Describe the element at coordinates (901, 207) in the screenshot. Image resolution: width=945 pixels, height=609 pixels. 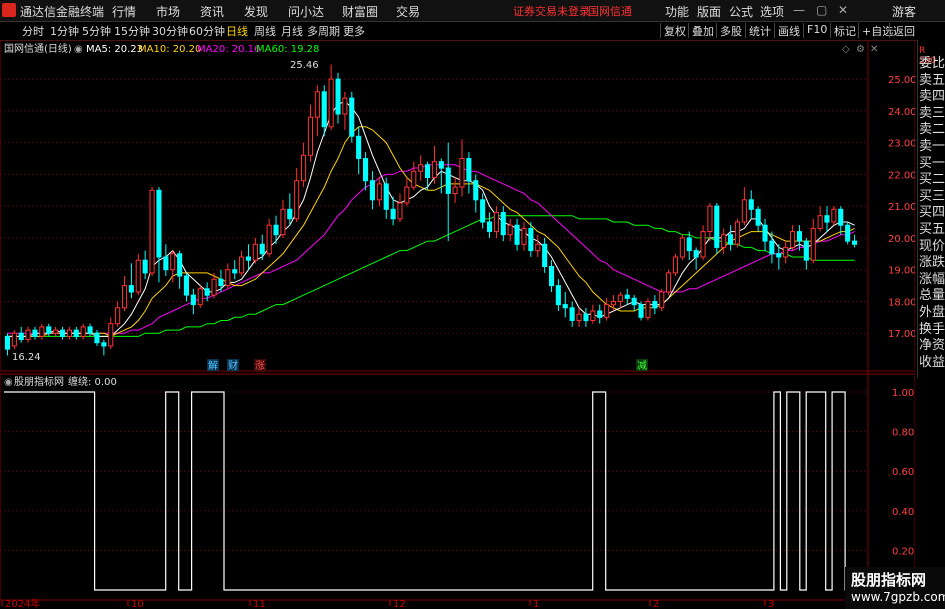
I see `price-tick-label: 21.00` at that location.